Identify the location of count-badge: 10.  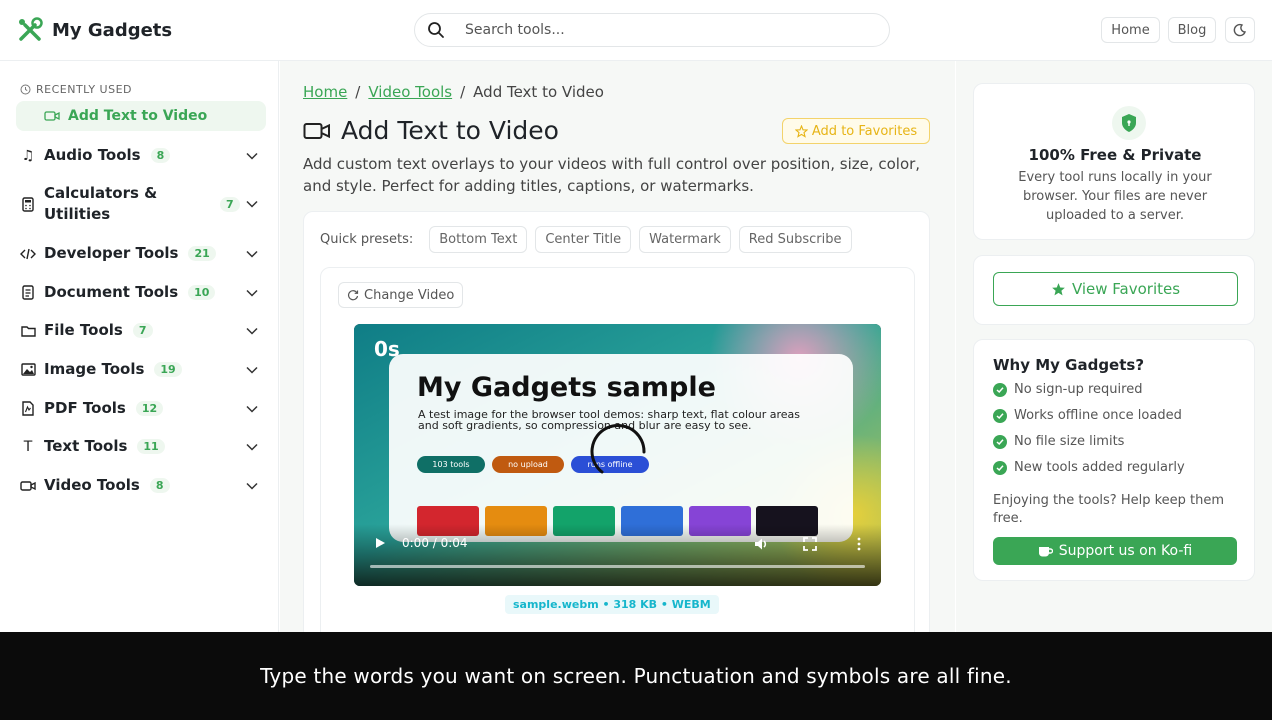
(202, 292).